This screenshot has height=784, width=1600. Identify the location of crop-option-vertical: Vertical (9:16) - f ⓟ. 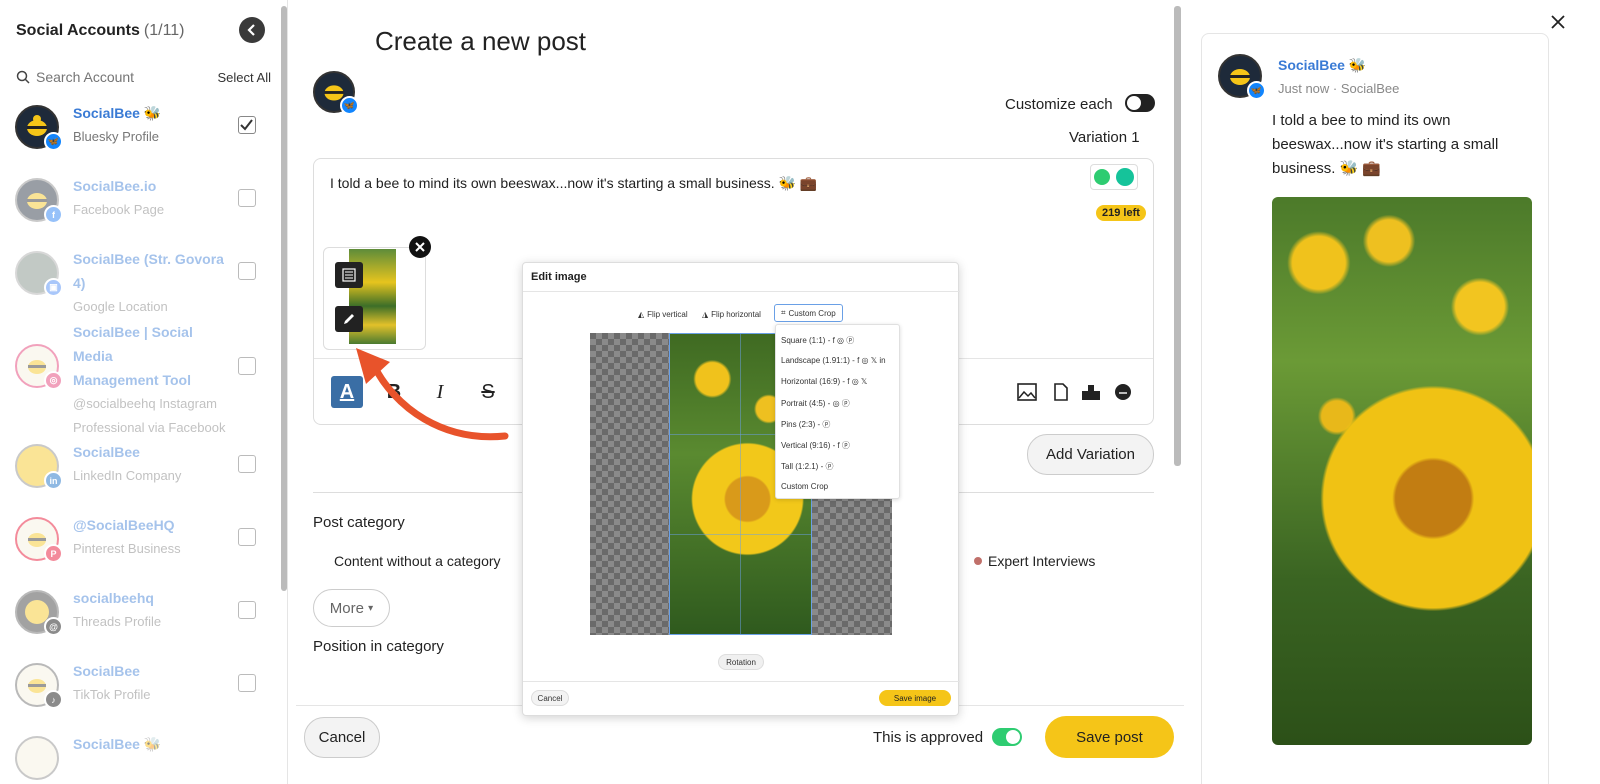
(815, 445).